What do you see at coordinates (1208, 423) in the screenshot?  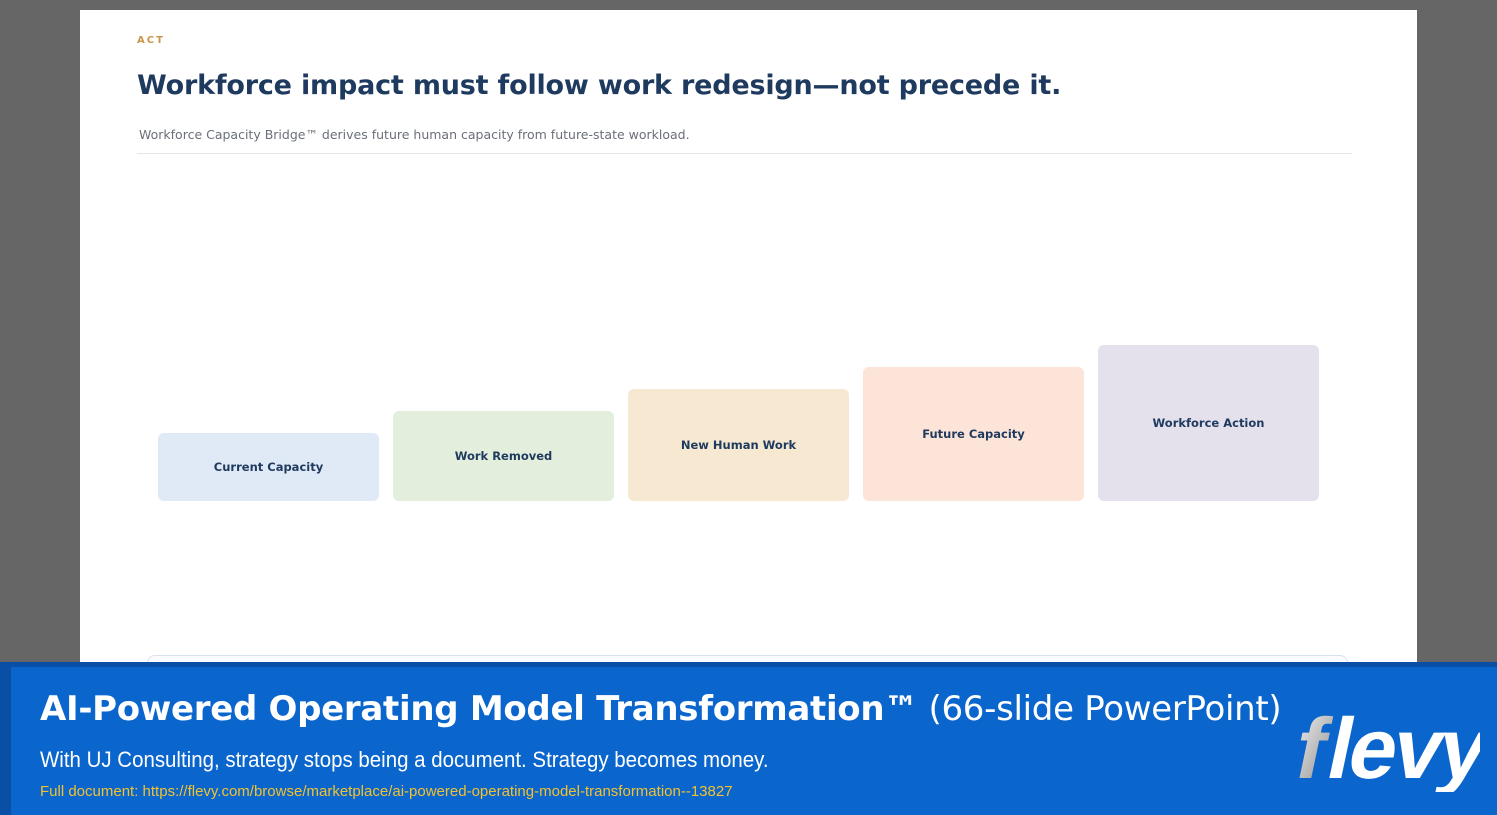 I see `bridge-step-workforce-action: Workforce Action` at bounding box center [1208, 423].